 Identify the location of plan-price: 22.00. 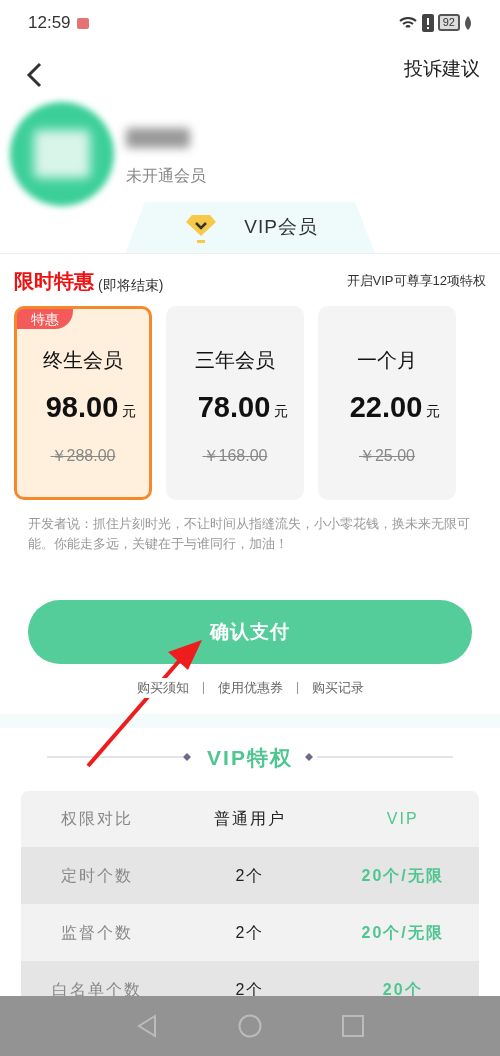
(386, 407).